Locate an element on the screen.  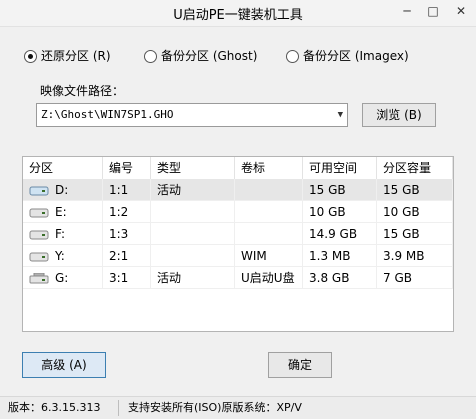
cell-number: 1:1 is located at coordinates (127, 190).